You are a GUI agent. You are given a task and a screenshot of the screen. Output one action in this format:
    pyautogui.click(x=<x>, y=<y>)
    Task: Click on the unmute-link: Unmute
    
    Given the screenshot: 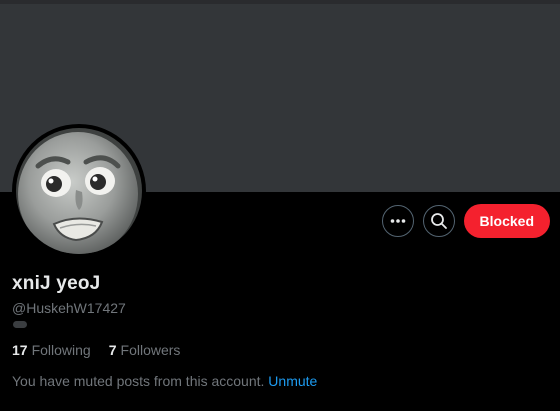 What is the action you would take?
    pyautogui.click(x=292, y=381)
    